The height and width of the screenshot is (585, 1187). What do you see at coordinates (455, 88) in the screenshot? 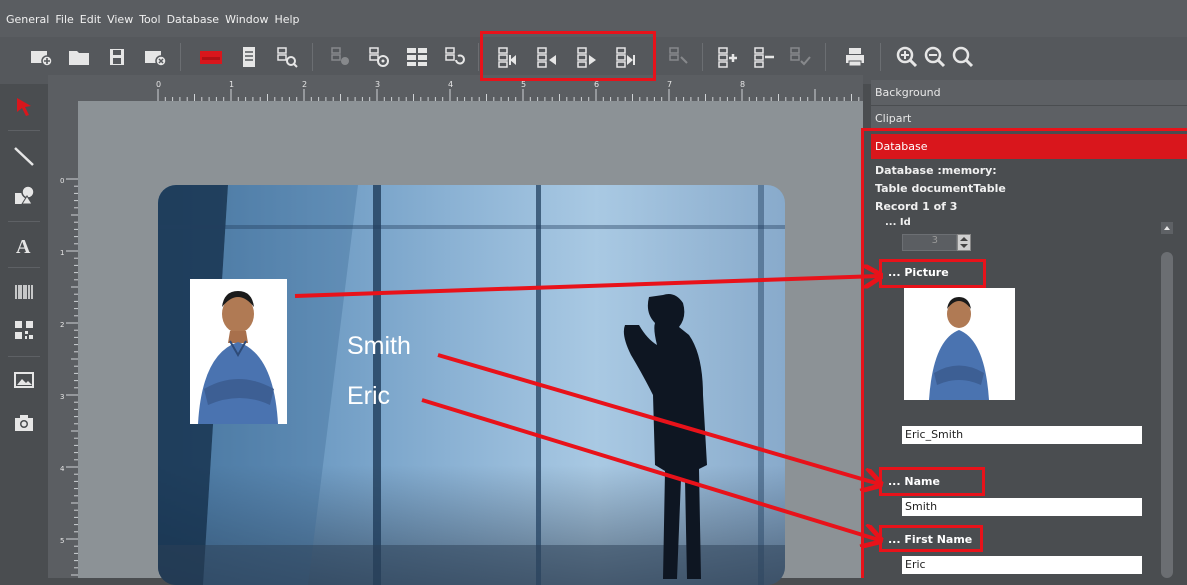
I see `horizontal-ruler: 0 1 2 3 4 5 6 7 8` at bounding box center [455, 88].